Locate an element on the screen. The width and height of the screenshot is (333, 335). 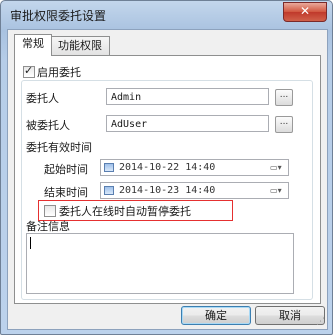
delegator-label: 委托人 is located at coordinates (42, 98).